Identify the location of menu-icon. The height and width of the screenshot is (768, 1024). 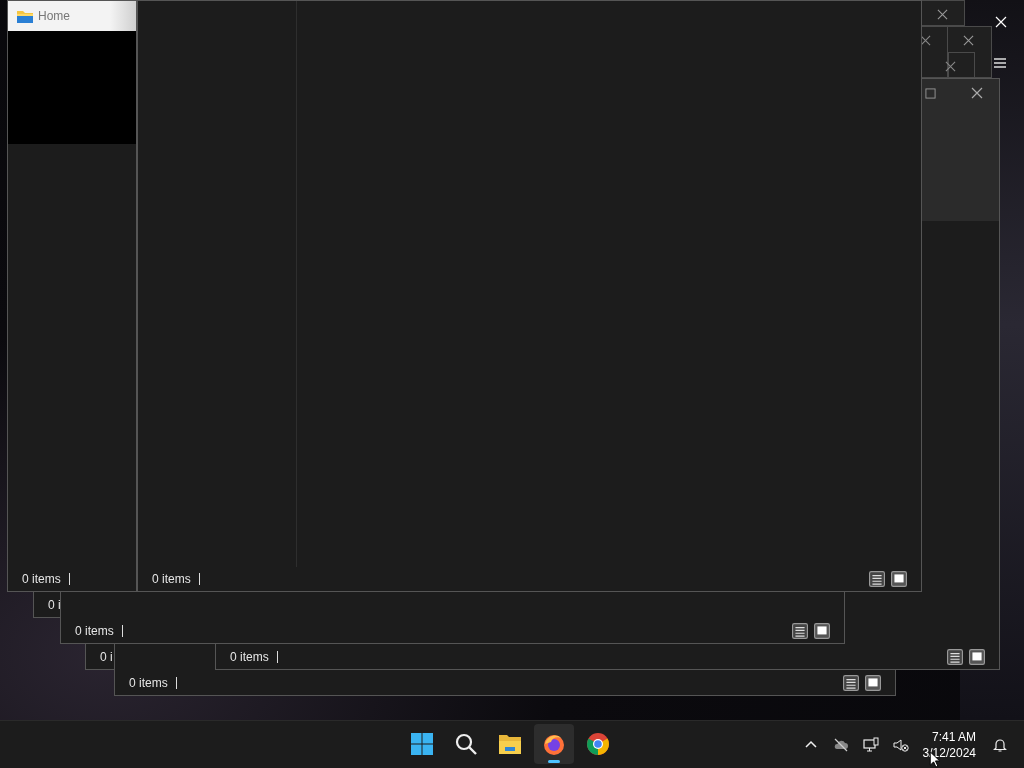
(1000, 63).